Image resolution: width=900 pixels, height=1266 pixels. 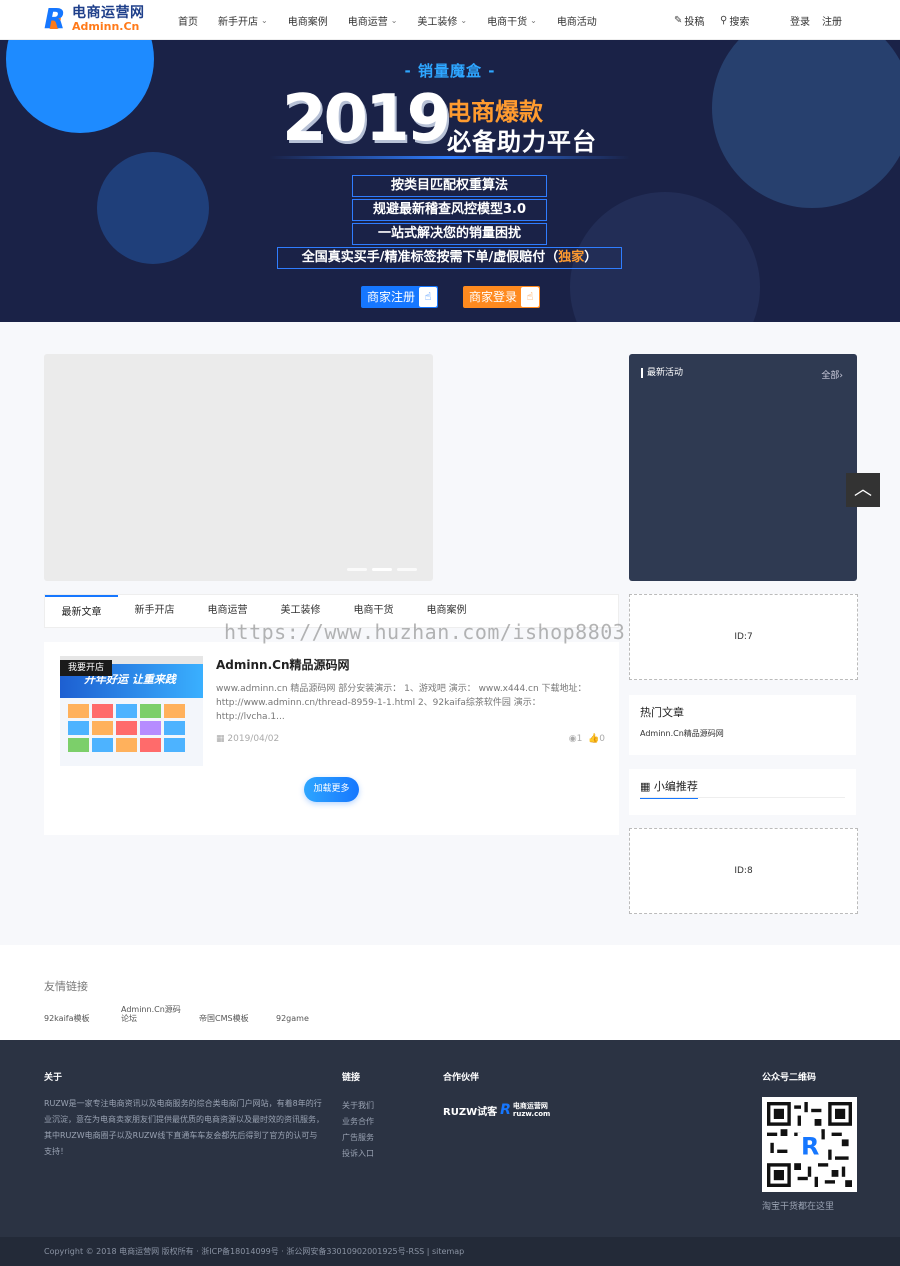 I want to click on like-count: 0, so click(x=602, y=739).